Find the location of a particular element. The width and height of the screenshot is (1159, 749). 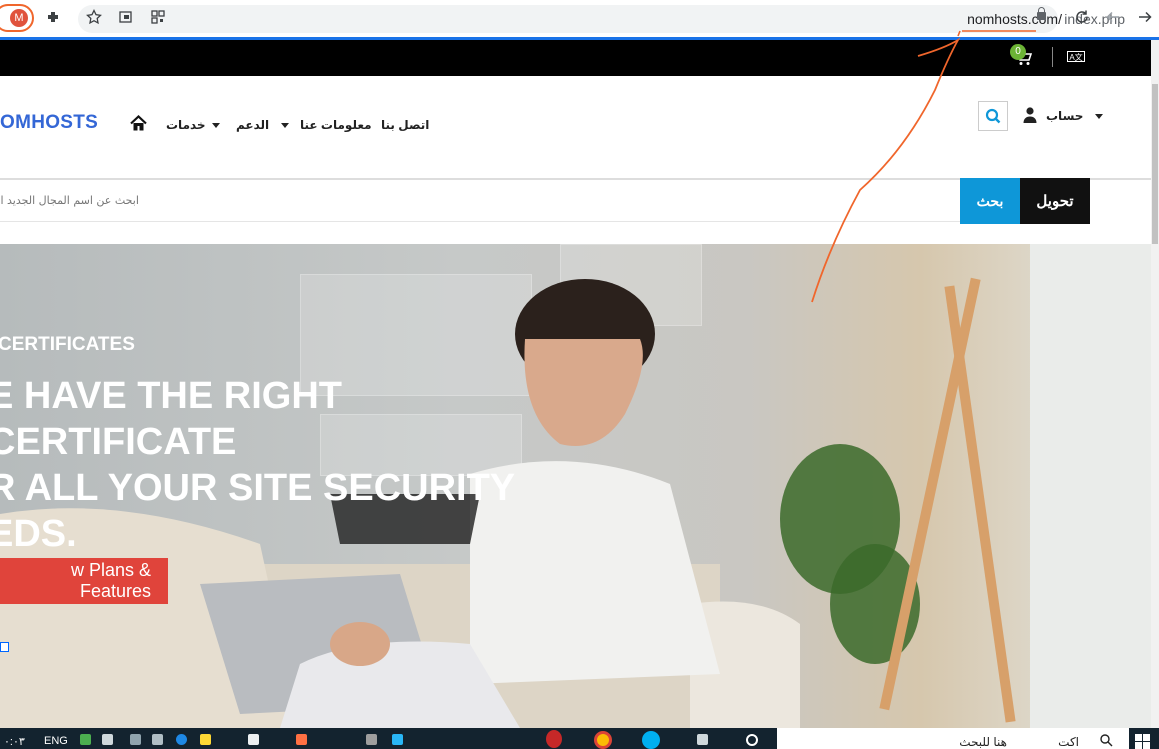

account-label: حساب is located at coordinates (1065, 116).